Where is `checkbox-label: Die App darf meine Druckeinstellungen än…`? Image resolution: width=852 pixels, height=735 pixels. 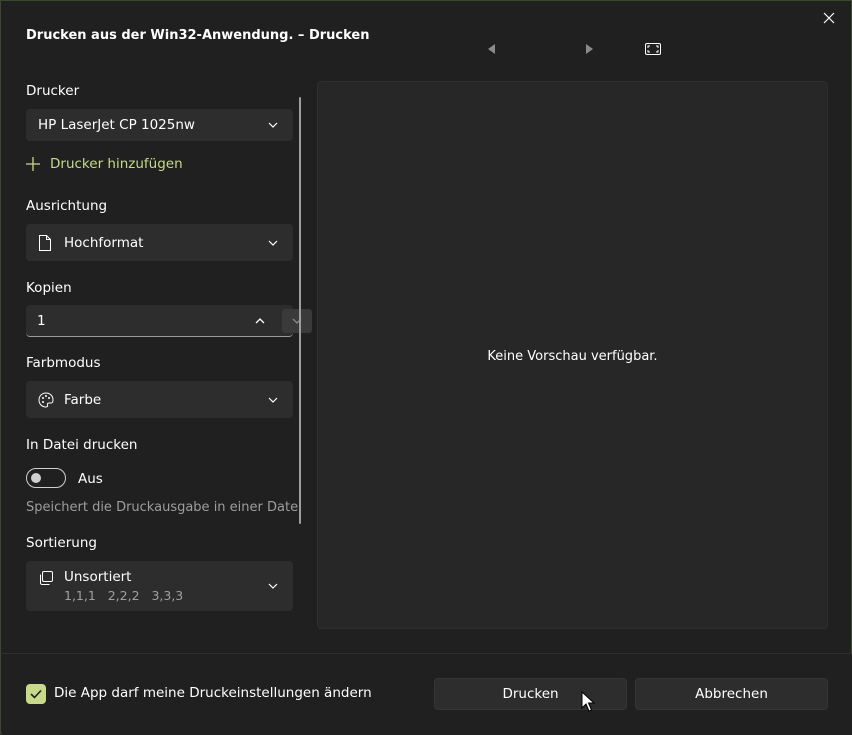
checkbox-label: Die App darf meine Druckeinstellungen än… is located at coordinates (213, 693).